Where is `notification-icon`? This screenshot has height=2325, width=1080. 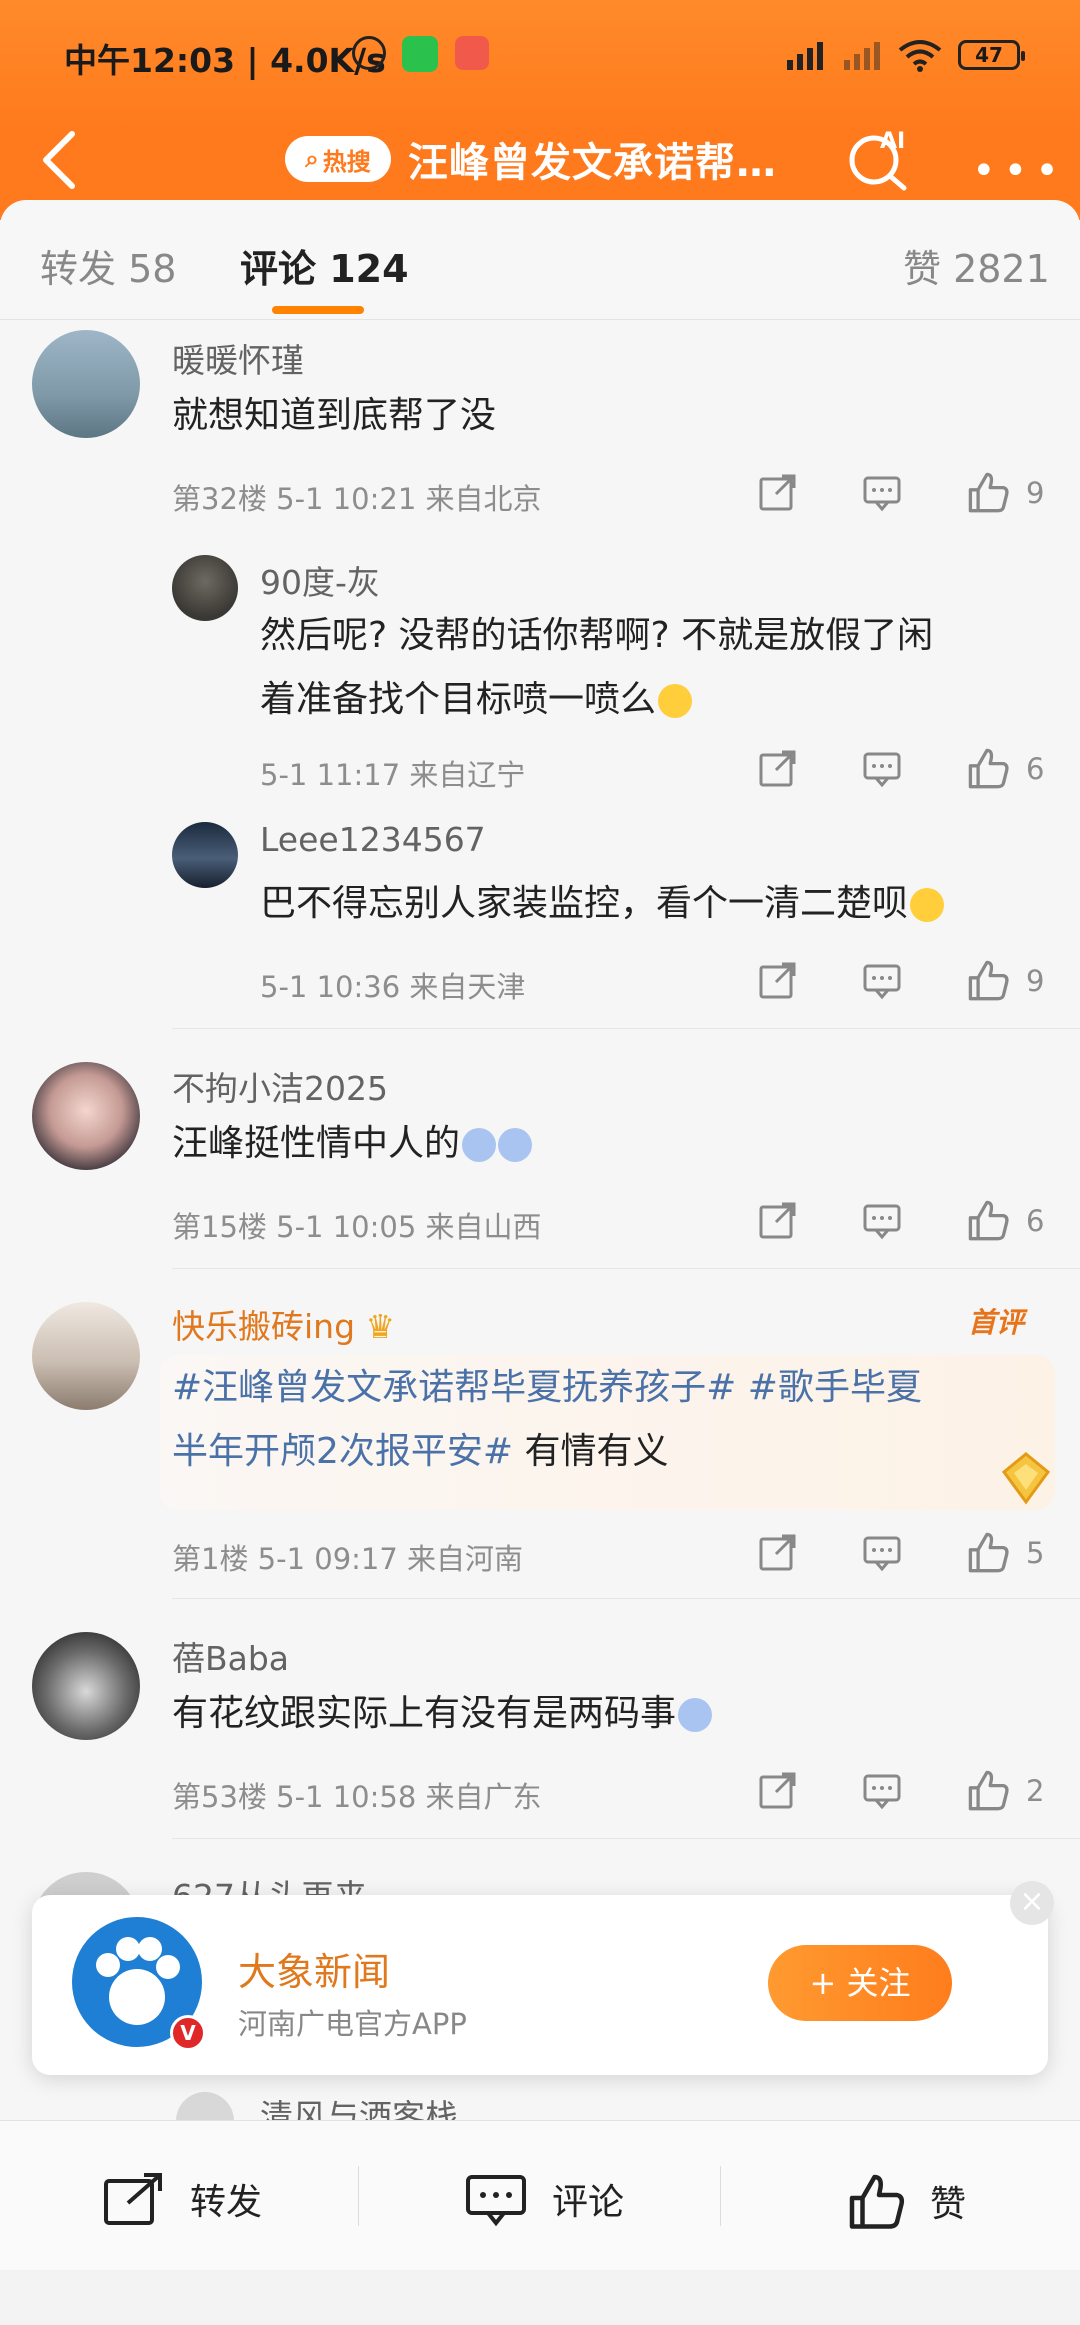 notification-icon is located at coordinates (472, 53).